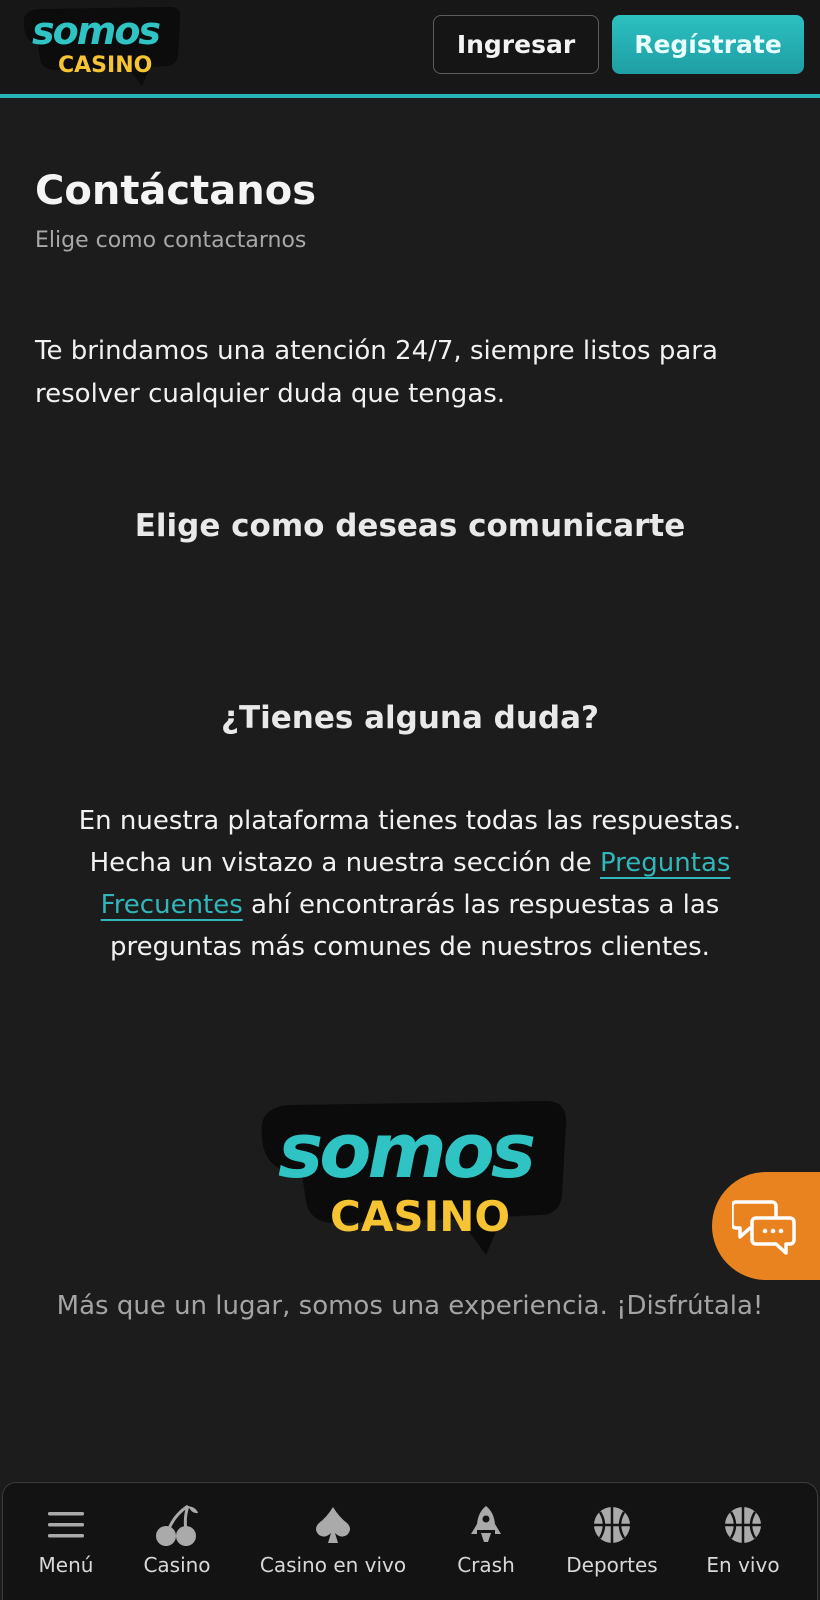  I want to click on logo-large-somos-text: somos, so click(406, 1150).